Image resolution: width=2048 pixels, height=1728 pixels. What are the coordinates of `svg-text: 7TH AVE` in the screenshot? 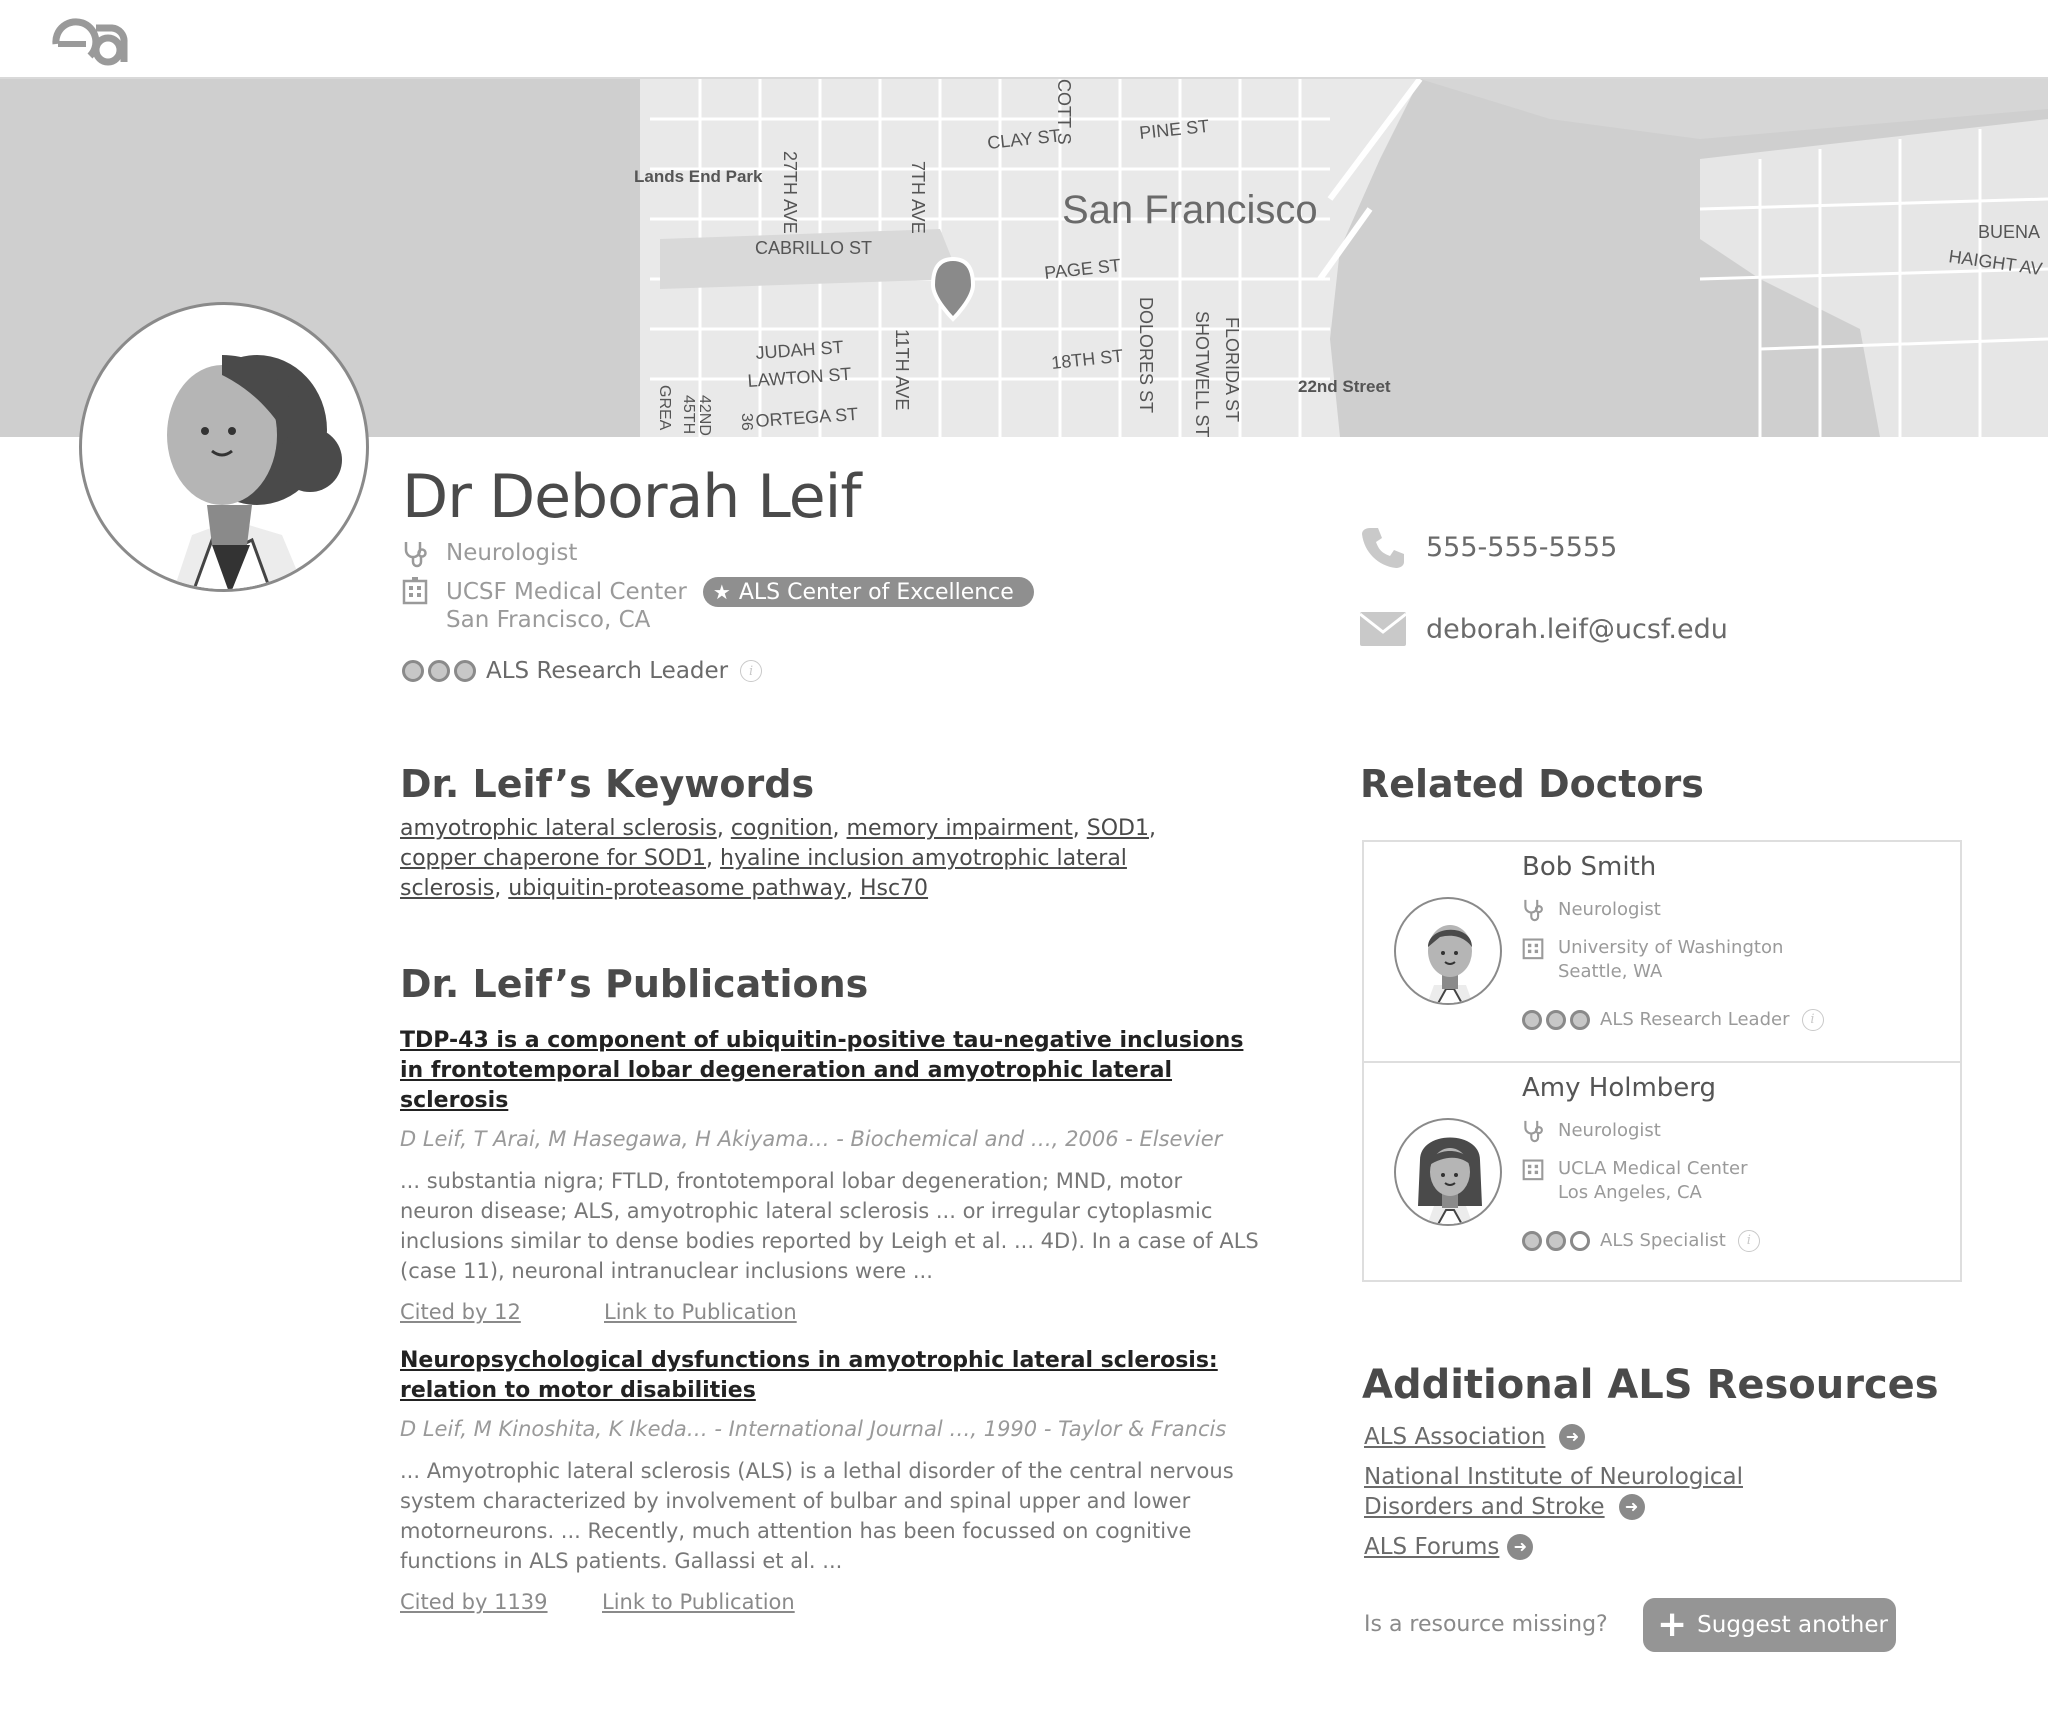 It's located at (918, 197).